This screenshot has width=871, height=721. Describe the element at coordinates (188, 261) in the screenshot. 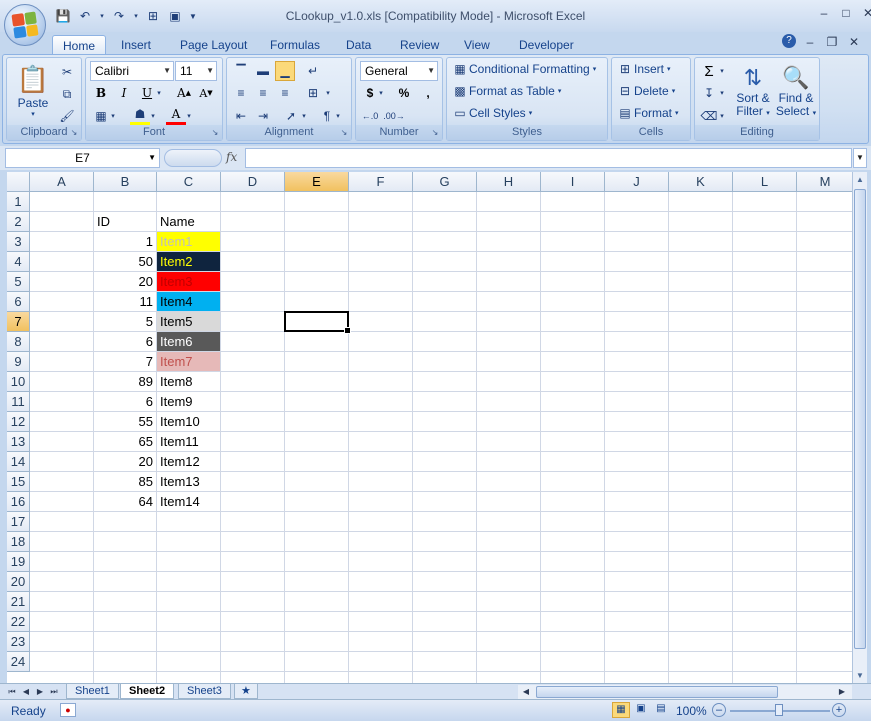

I see `cell-c4-name: Item2` at that location.